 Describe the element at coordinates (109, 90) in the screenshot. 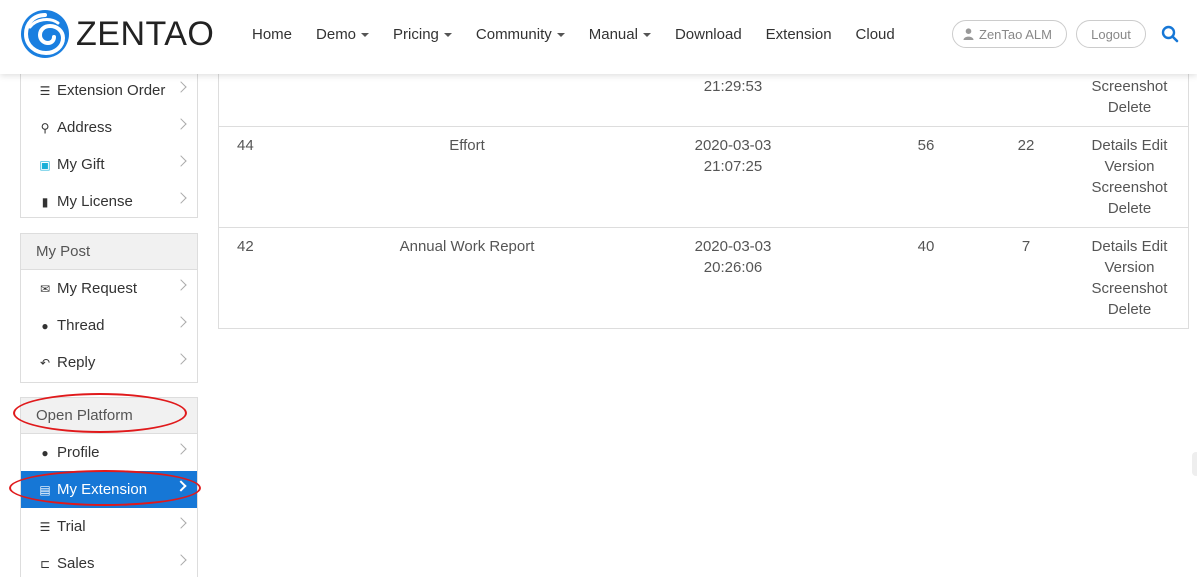

I see `sidebar-item-extension-order: ☰ Extension Order` at that location.